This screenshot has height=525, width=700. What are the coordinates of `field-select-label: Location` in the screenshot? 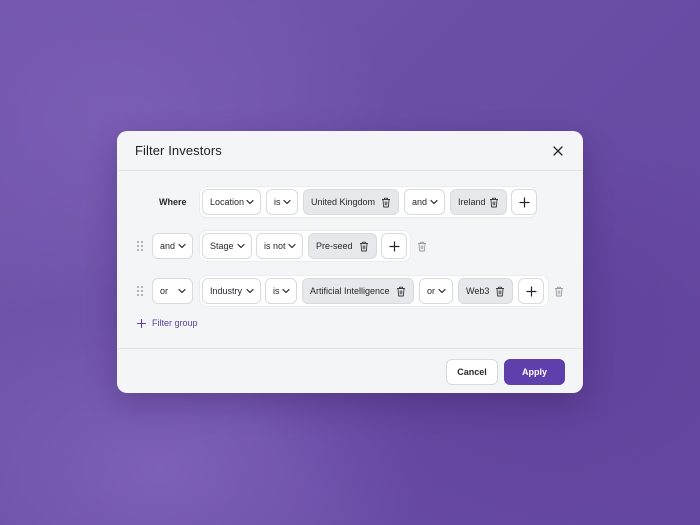 It's located at (227, 202).